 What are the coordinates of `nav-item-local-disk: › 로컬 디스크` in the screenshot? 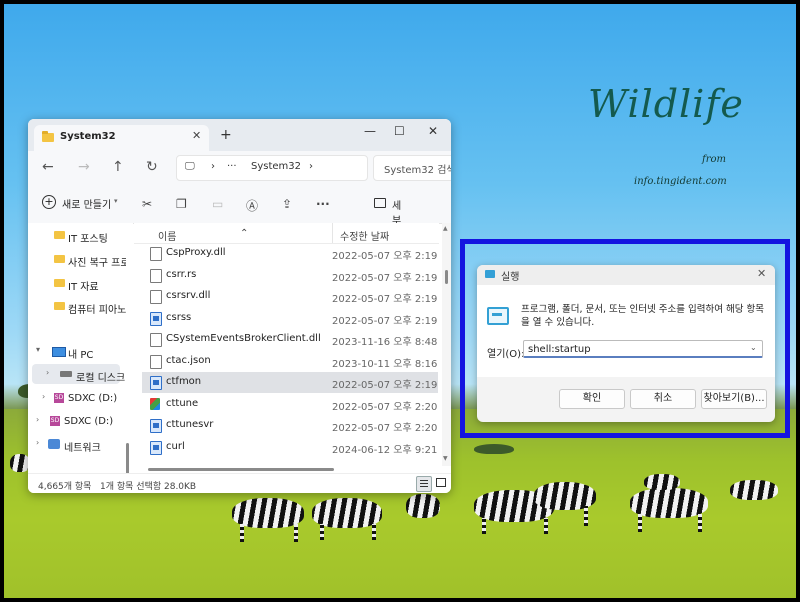 It's located at (78, 374).